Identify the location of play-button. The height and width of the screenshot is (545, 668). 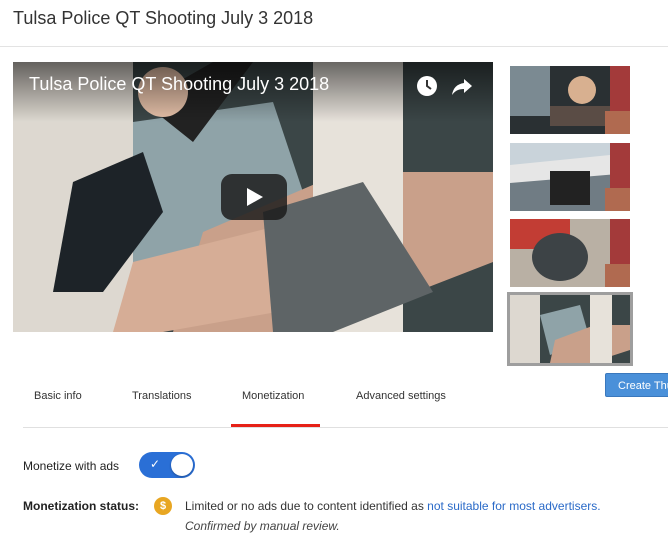
(254, 197).